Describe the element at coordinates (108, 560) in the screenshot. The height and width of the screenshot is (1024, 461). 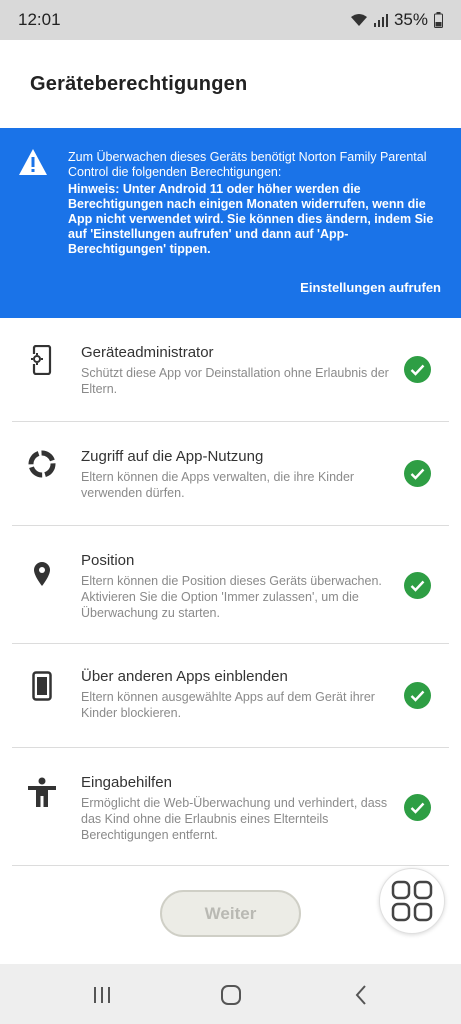
I see `permission-title: Position` at that location.